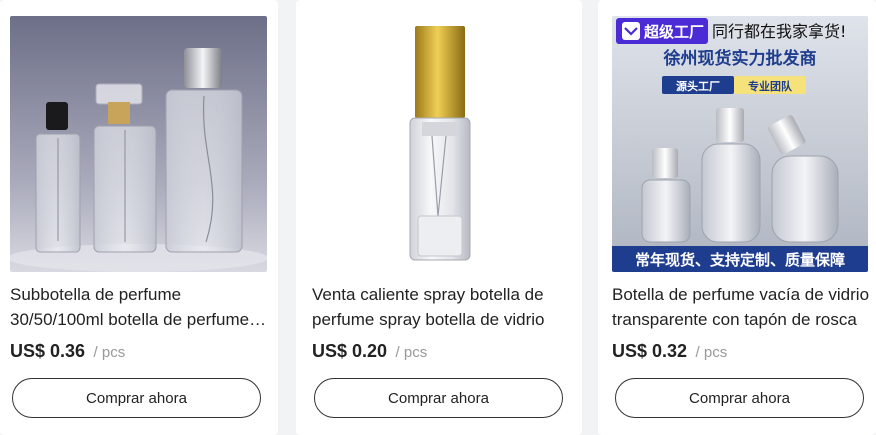 The height and width of the screenshot is (435, 876). I want to click on price-row: US$ 0.32 / pcs, so click(669, 351).